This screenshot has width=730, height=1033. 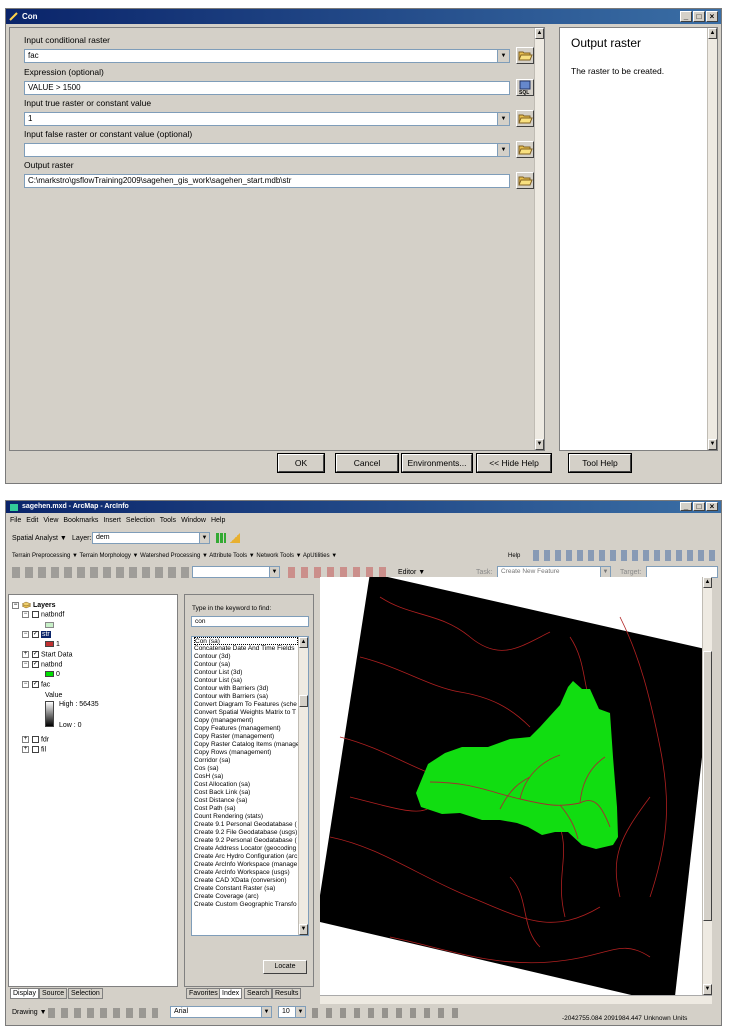 What do you see at coordinates (246, 849) in the screenshot?
I see `index-list-item: Create Address Locator (geocoding` at bounding box center [246, 849].